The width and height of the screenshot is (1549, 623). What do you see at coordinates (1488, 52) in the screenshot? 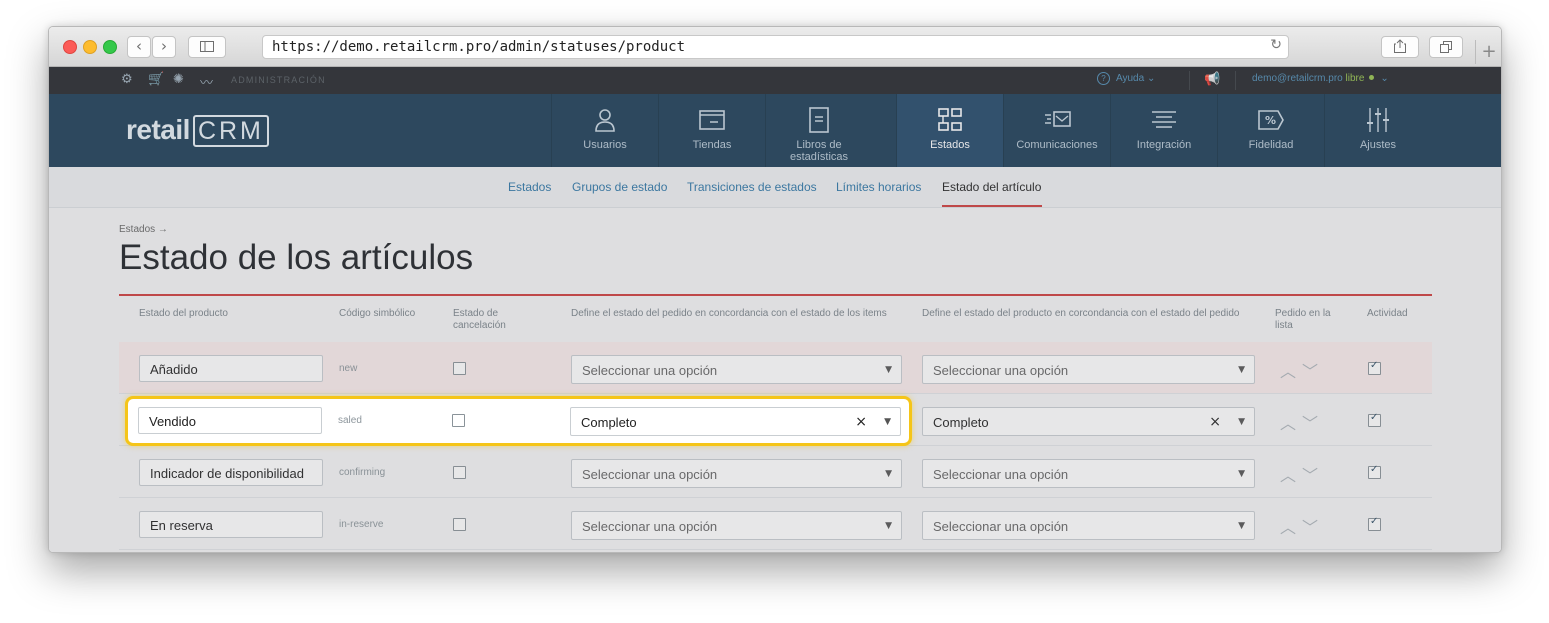
I see `new-tab-button: +` at bounding box center [1488, 52].